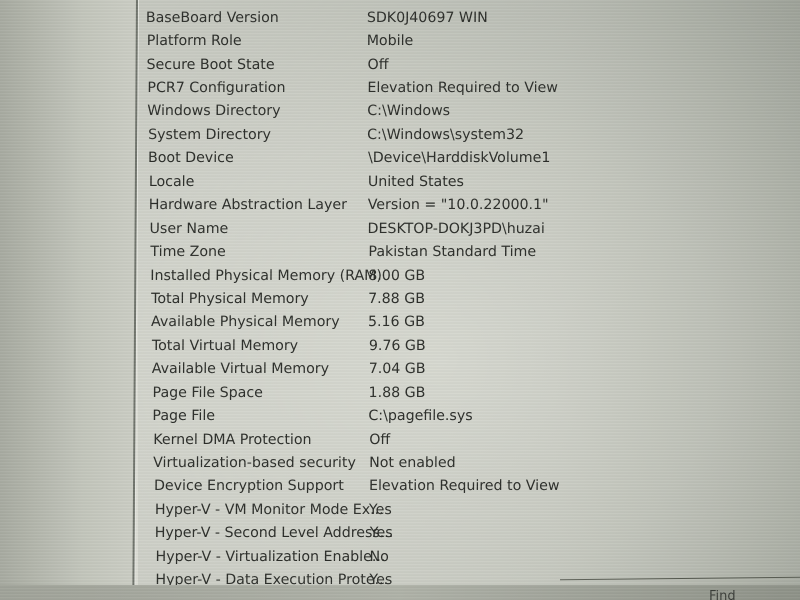 The image size is (800, 600). What do you see at coordinates (232, 439) in the screenshot?
I see `row-item-name: Kernel DMA Protection` at bounding box center [232, 439].